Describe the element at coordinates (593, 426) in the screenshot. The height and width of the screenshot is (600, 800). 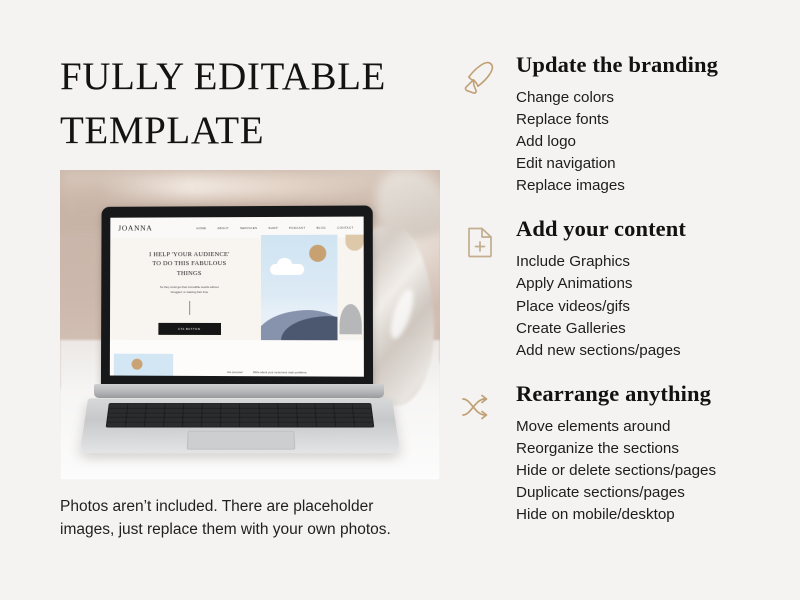
I see `list-item: Move elements around` at that location.